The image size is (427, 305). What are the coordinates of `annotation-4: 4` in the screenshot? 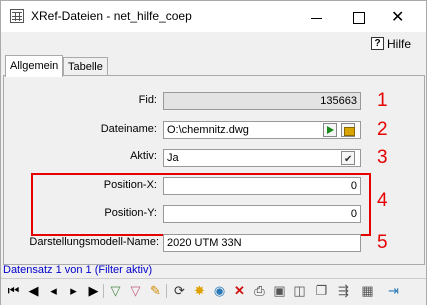 It's located at (382, 200).